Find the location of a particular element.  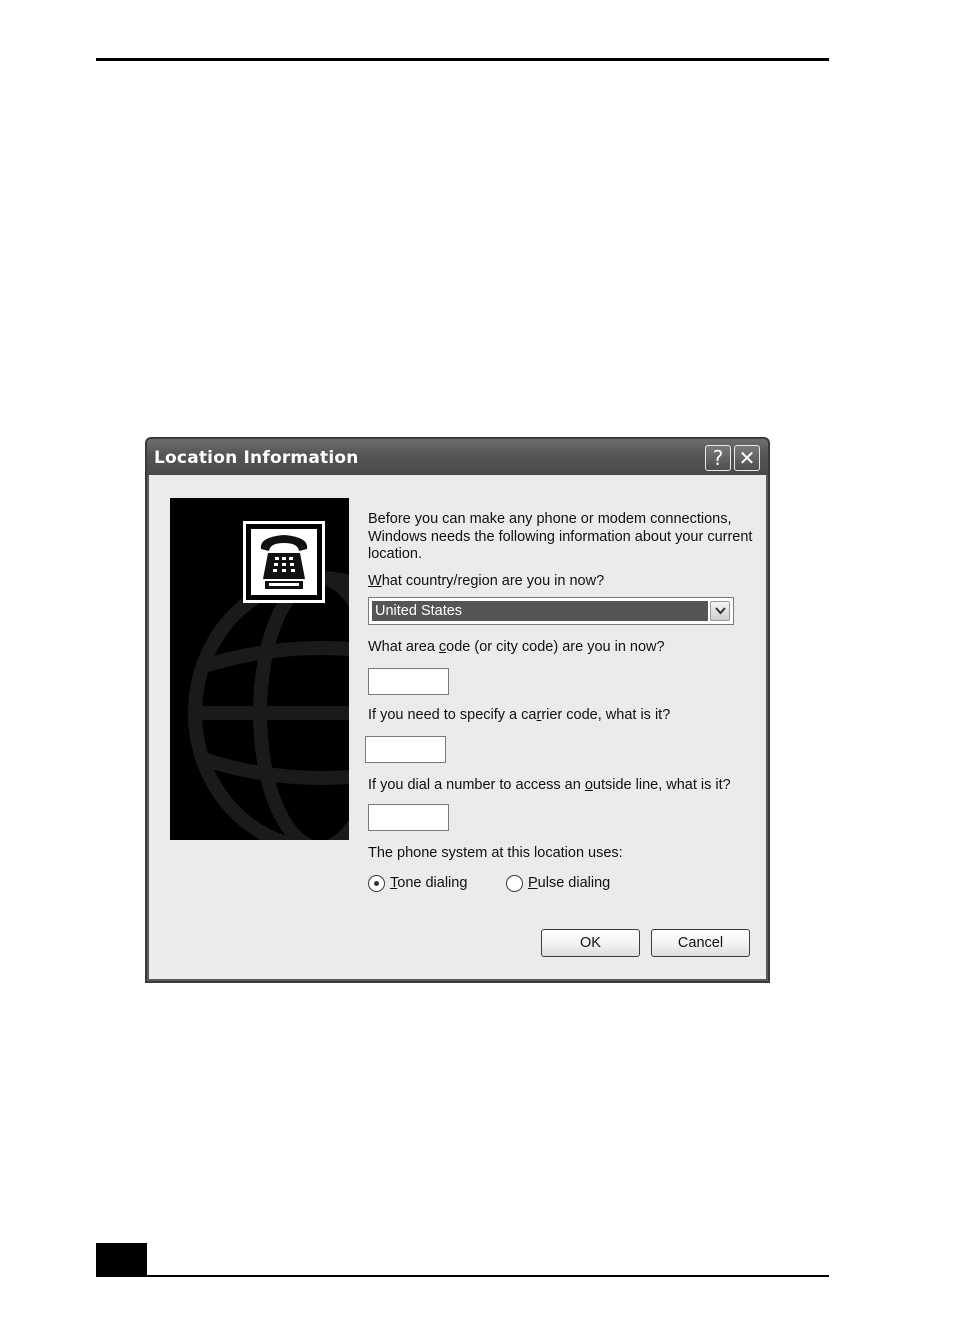

country-select-value: United States is located at coordinates (540, 611).